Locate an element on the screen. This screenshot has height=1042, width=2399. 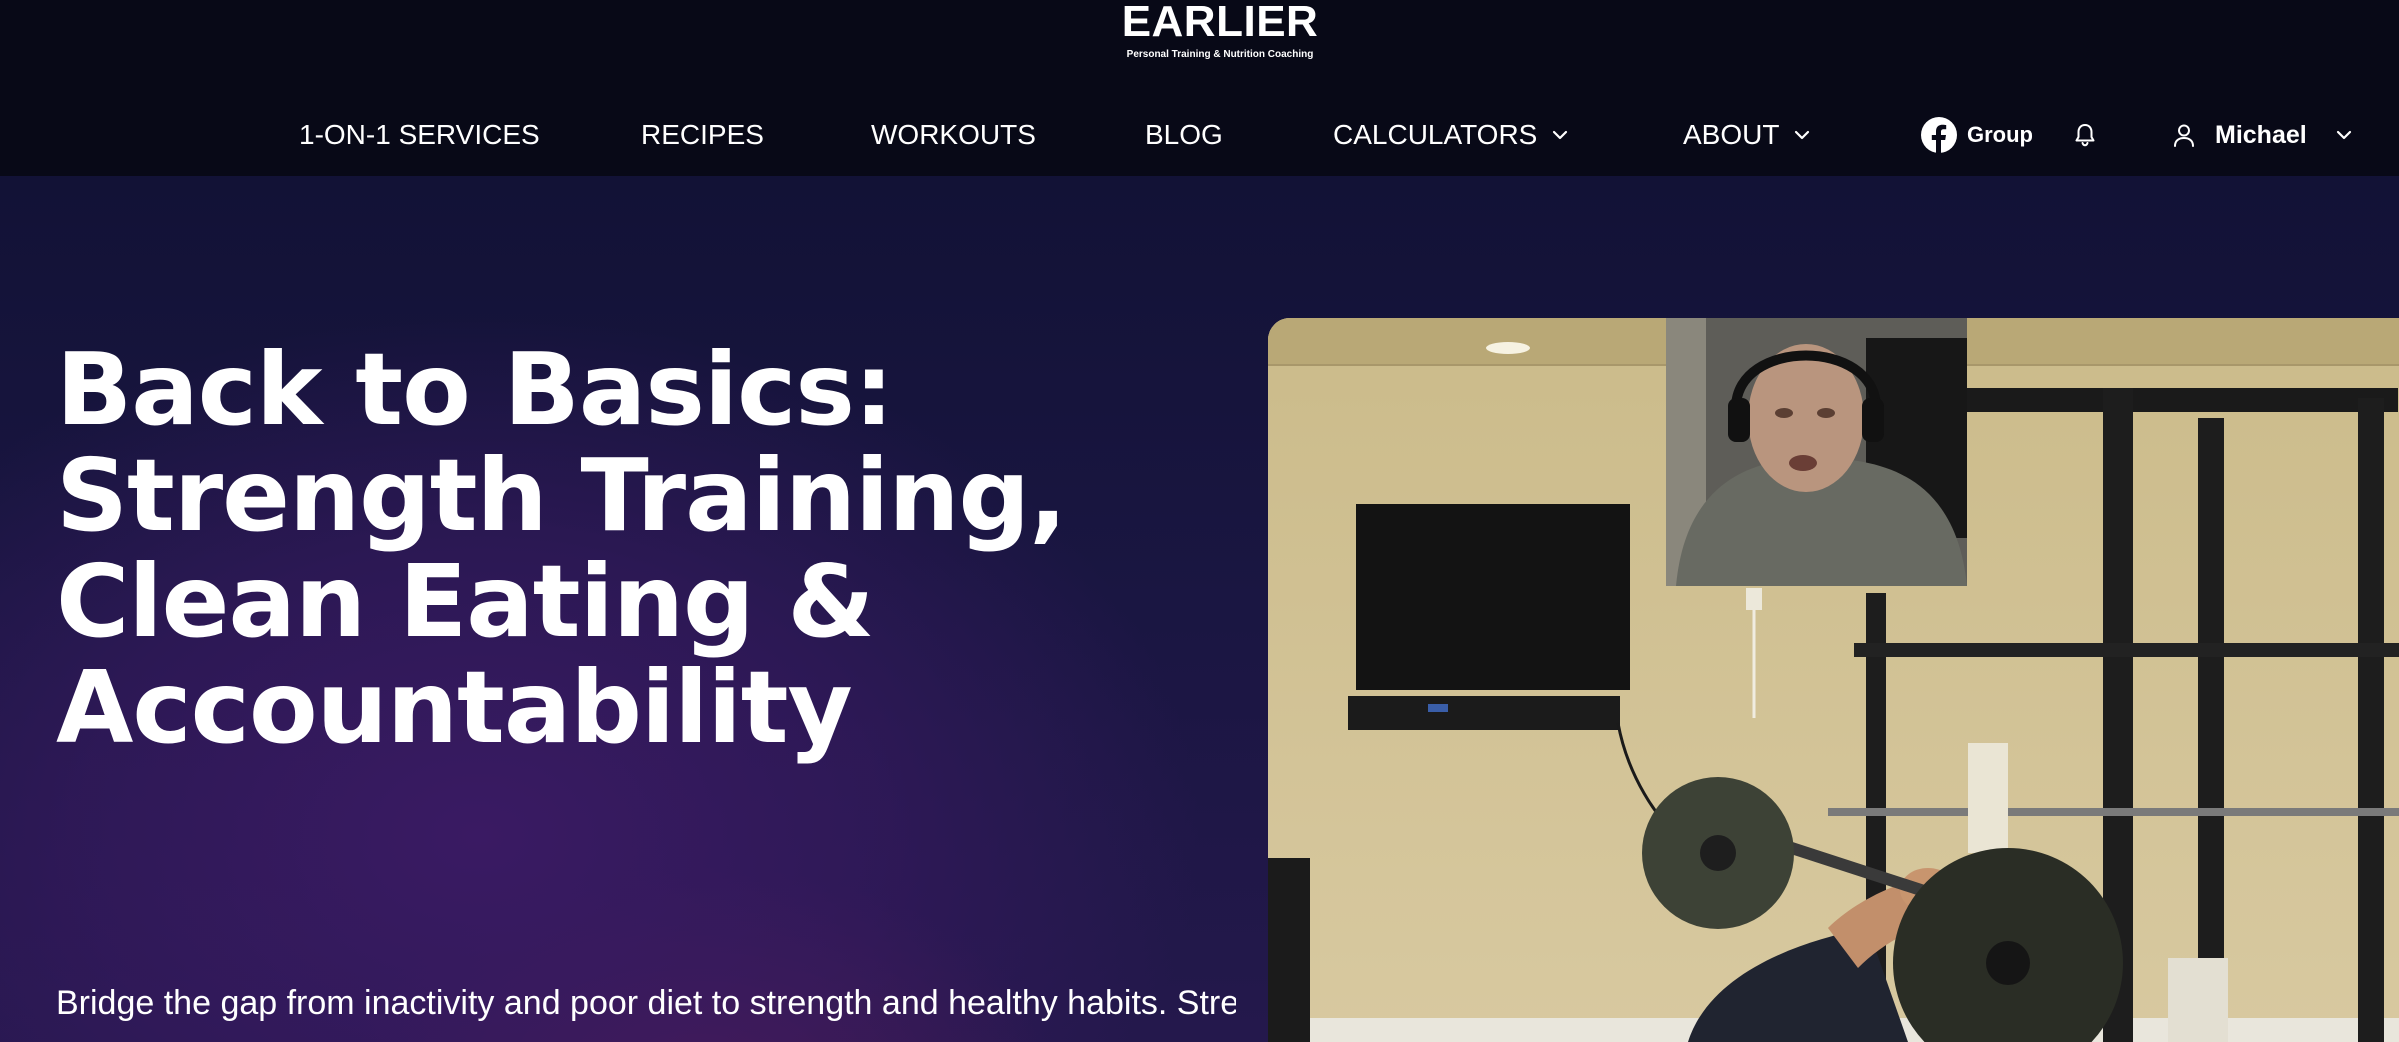
group-label: Group is located at coordinates (2000, 134).